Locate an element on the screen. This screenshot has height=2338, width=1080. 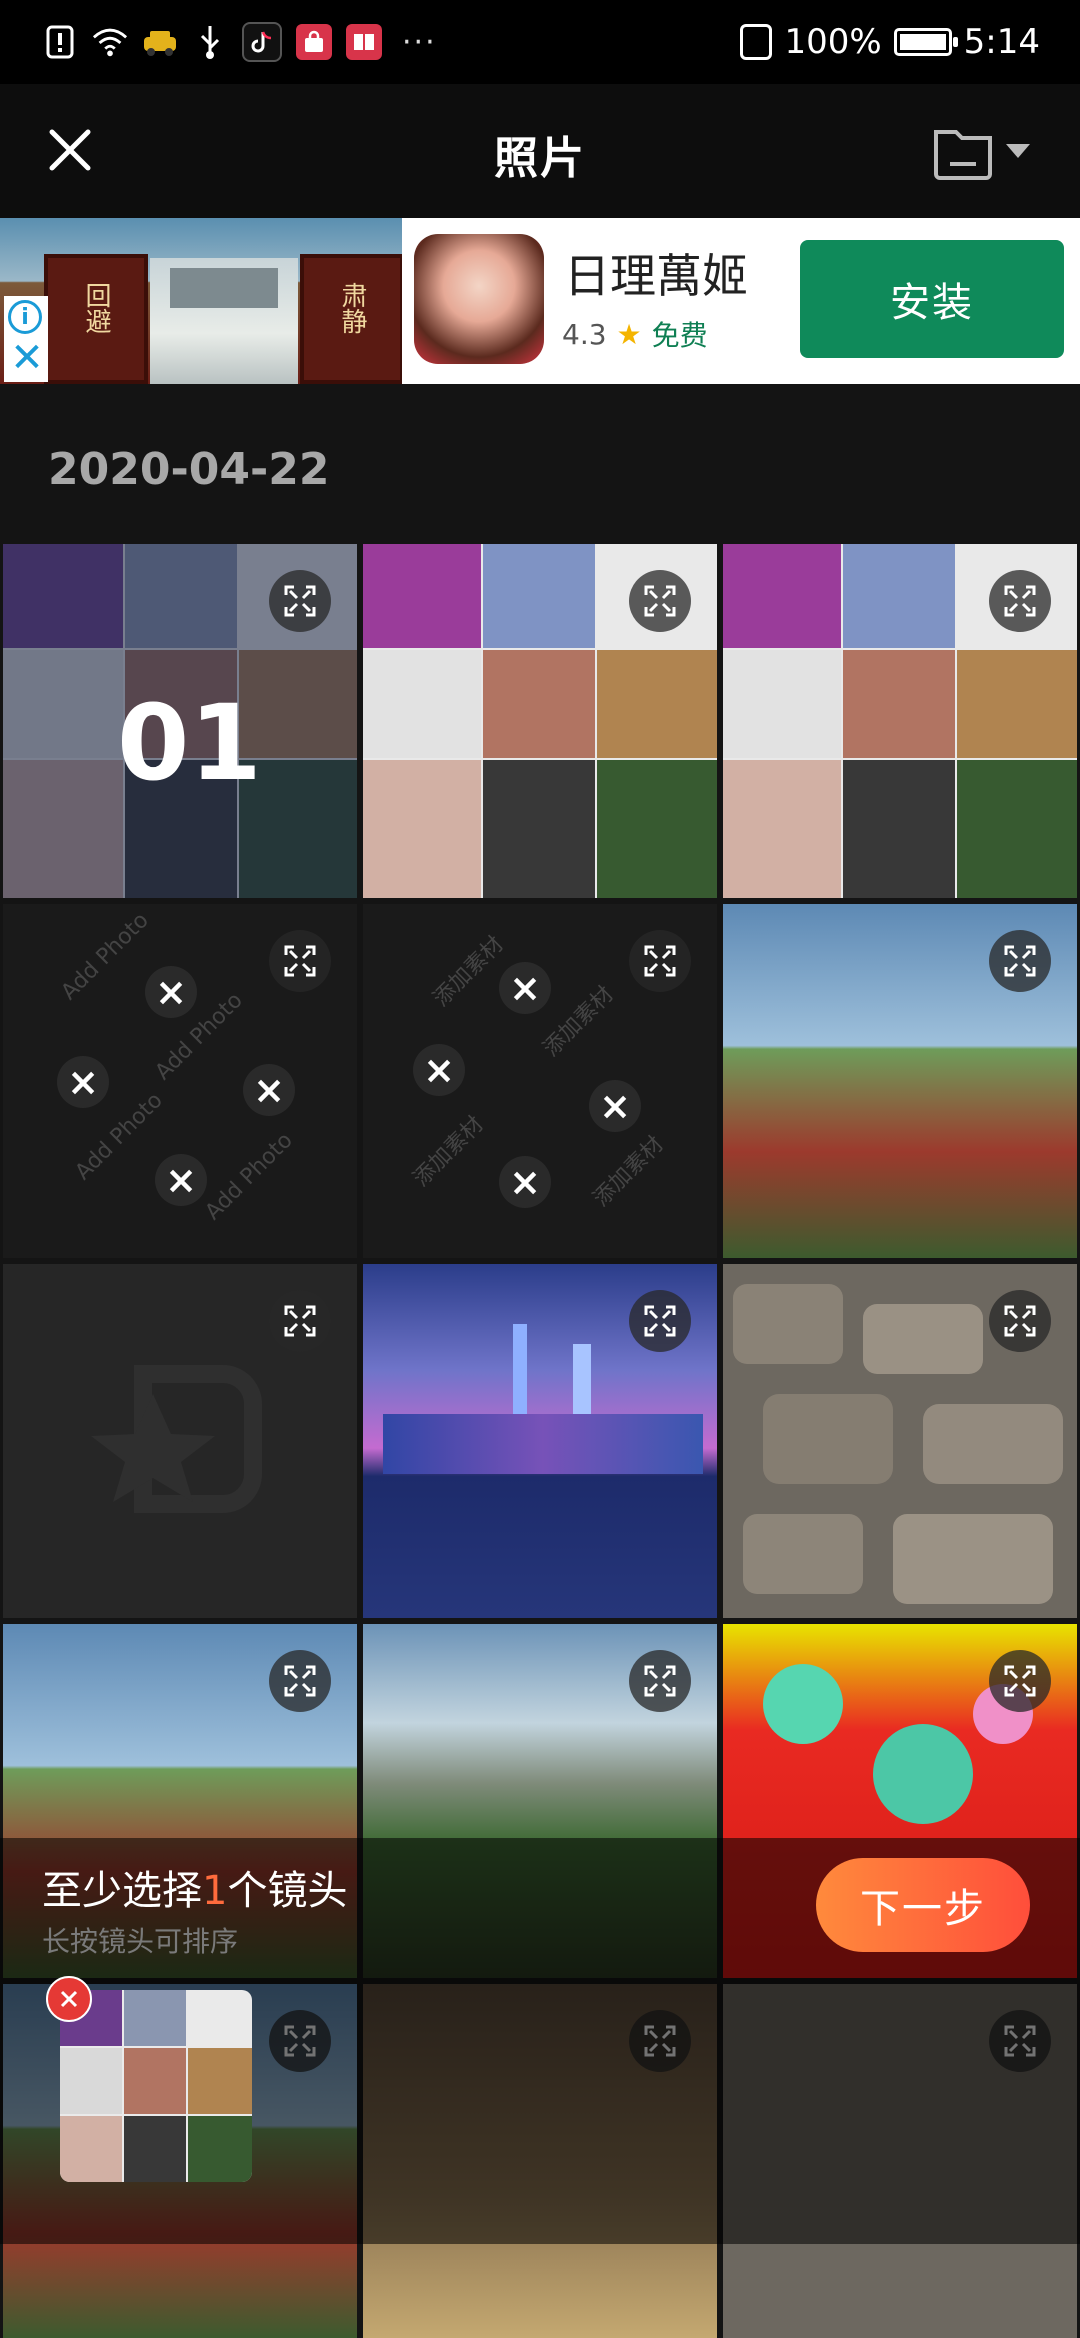
ad-choices: i ✕ is located at coordinates (26, 339).